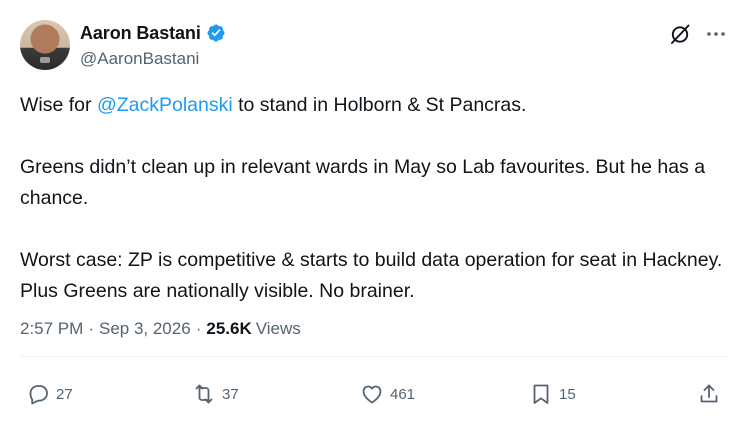 The width and height of the screenshot is (749, 424). Describe the element at coordinates (228, 329) in the screenshot. I see `views-count: 25.6K` at that location.